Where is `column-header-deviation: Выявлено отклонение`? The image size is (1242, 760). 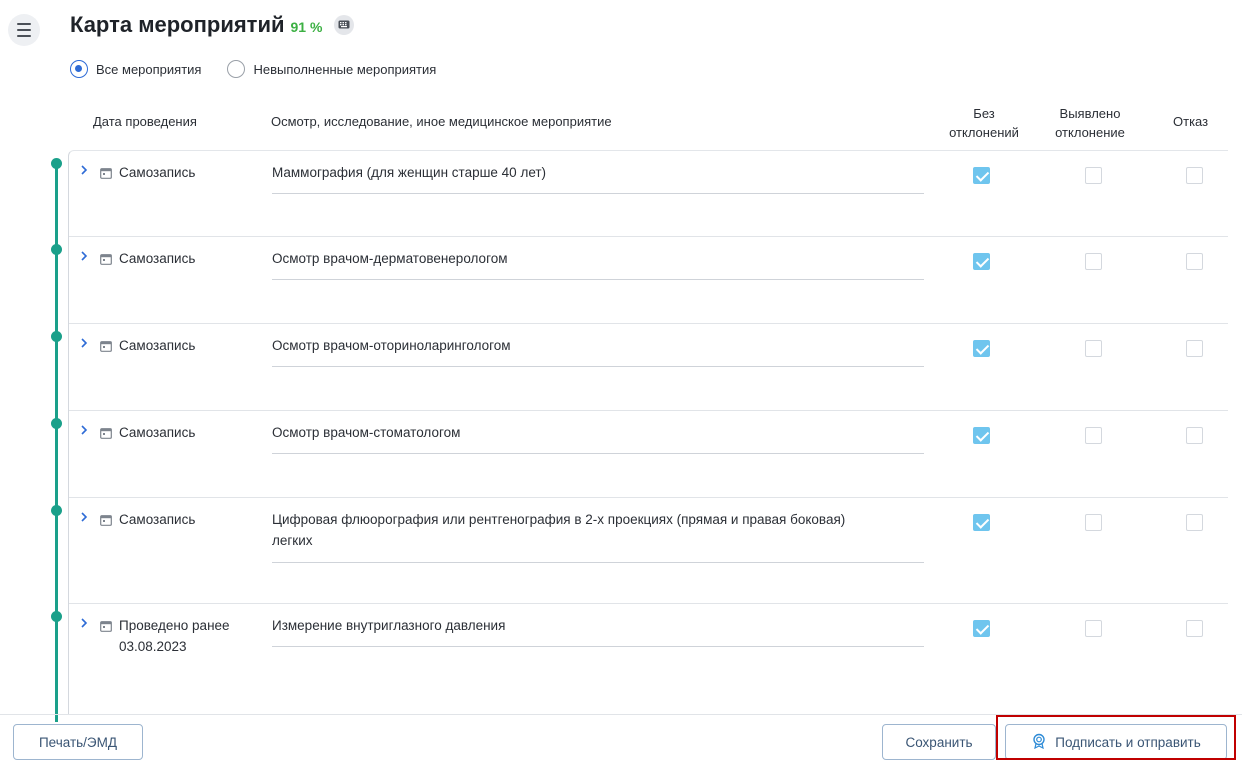
column-header-deviation: Выявлено отклонение is located at coordinates (1090, 123).